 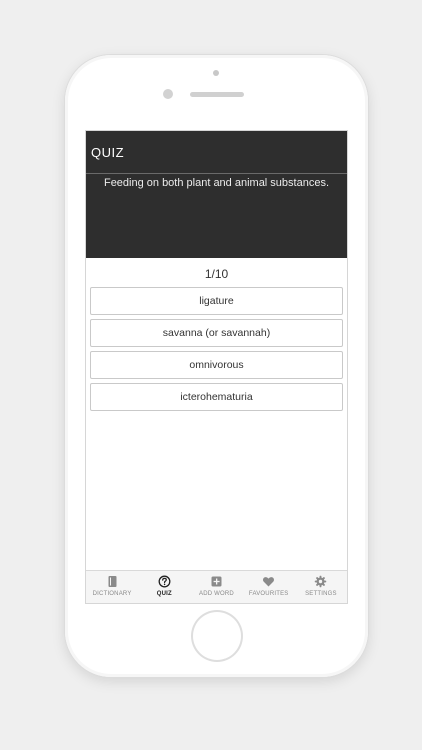 What do you see at coordinates (168, 94) in the screenshot?
I see `front-camera` at bounding box center [168, 94].